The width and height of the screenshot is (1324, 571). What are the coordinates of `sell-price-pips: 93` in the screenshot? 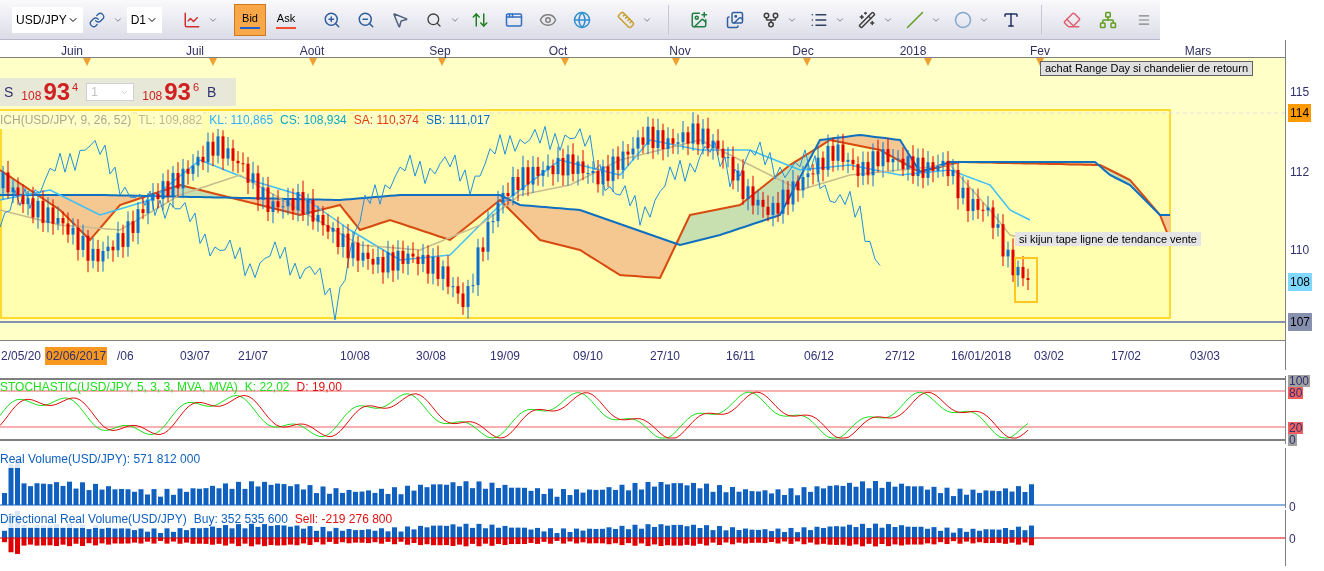 It's located at (57, 92).